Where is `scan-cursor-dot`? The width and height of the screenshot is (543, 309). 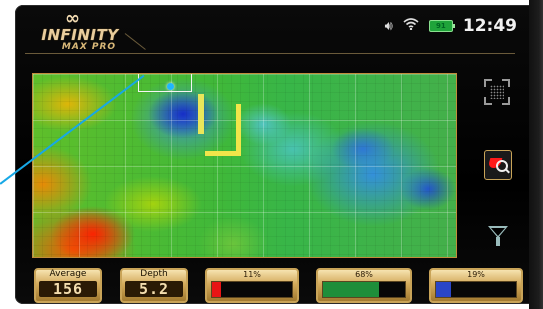 scan-cursor-dot is located at coordinates (170, 86).